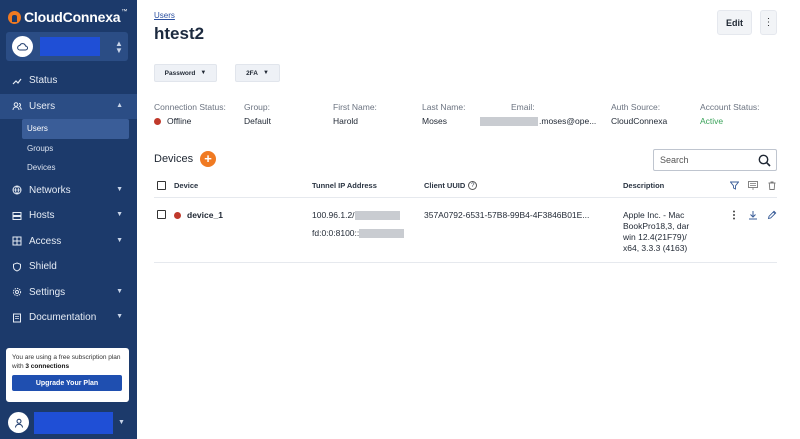 The image size is (800, 439). Describe the element at coordinates (17, 267) in the screenshot. I see `shield-icon` at that location.